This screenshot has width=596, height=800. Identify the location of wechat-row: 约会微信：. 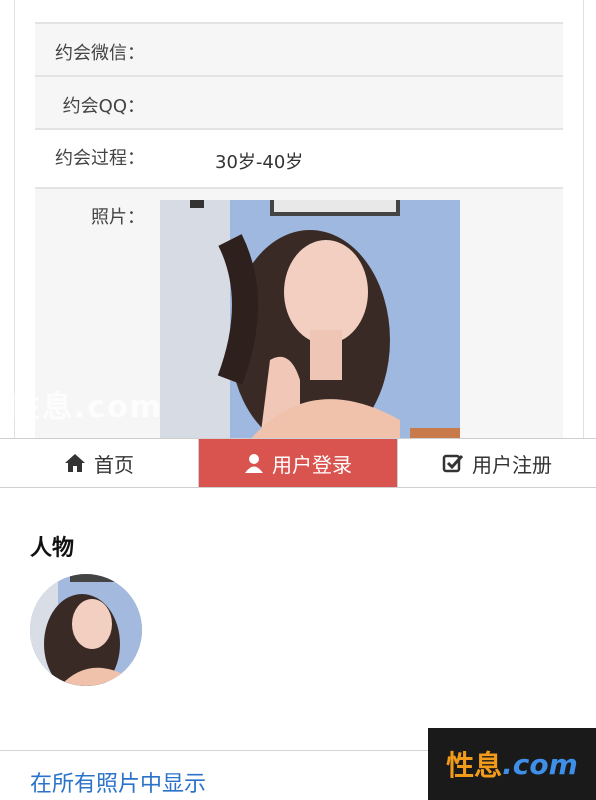
(299, 49).